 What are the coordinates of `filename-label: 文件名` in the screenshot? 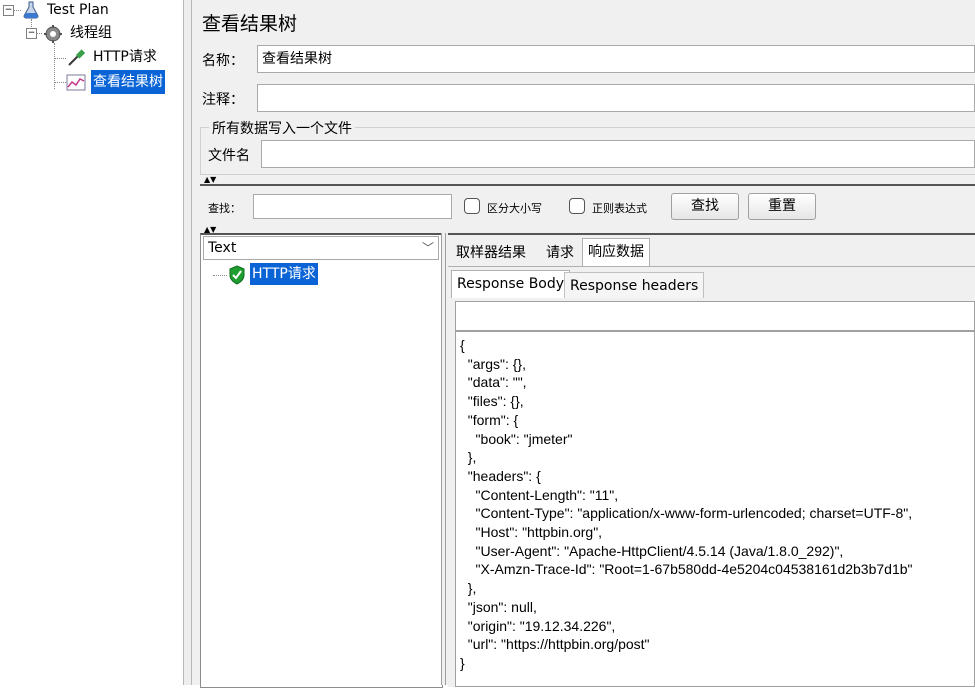 It's located at (229, 156).